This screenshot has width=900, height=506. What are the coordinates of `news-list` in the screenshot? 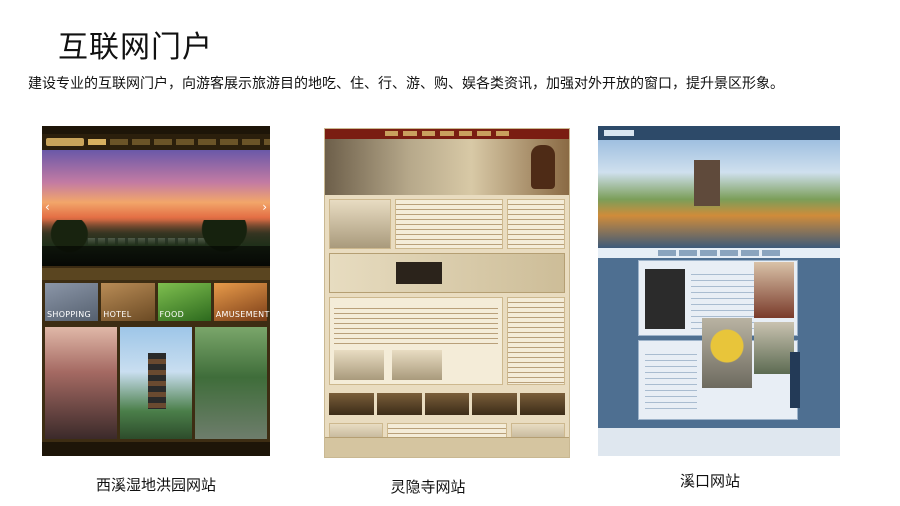 It's located at (449, 224).